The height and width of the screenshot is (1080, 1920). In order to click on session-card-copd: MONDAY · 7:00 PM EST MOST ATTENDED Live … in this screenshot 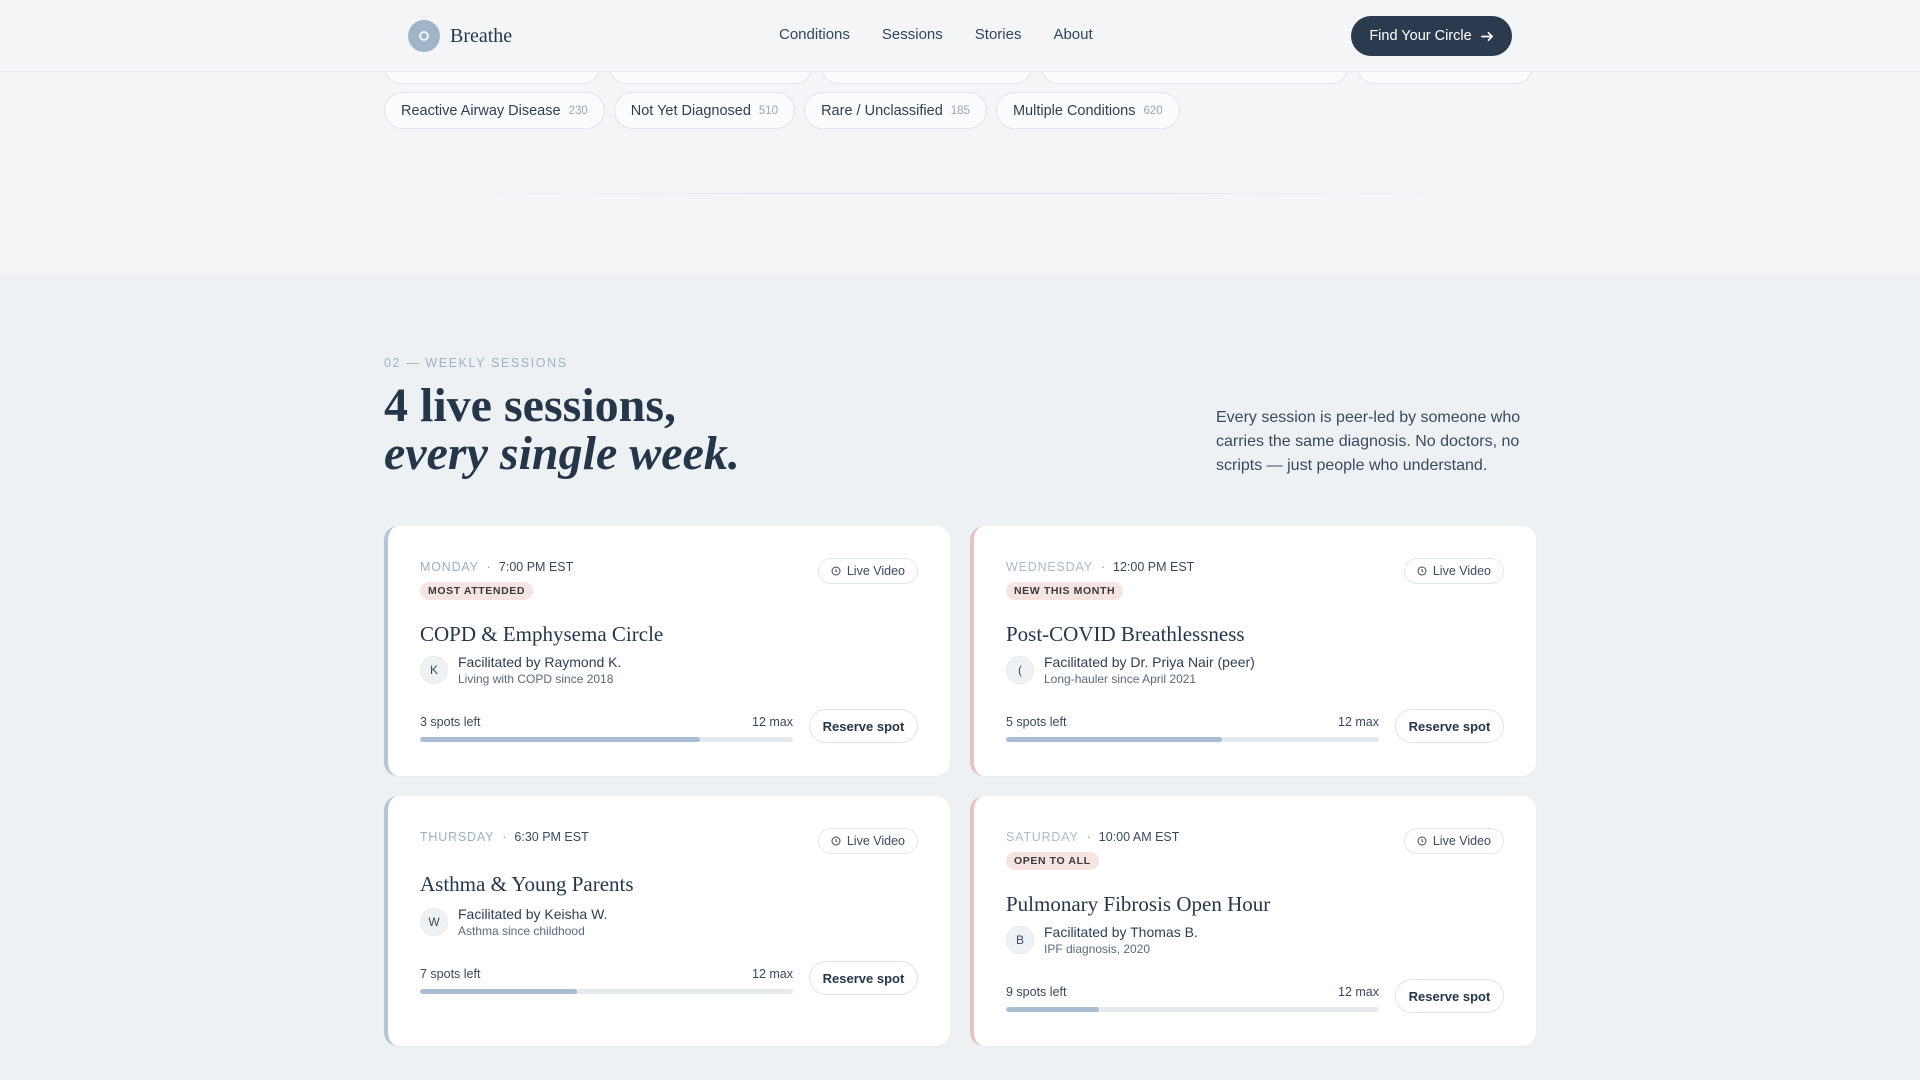, I will do `click(667, 651)`.